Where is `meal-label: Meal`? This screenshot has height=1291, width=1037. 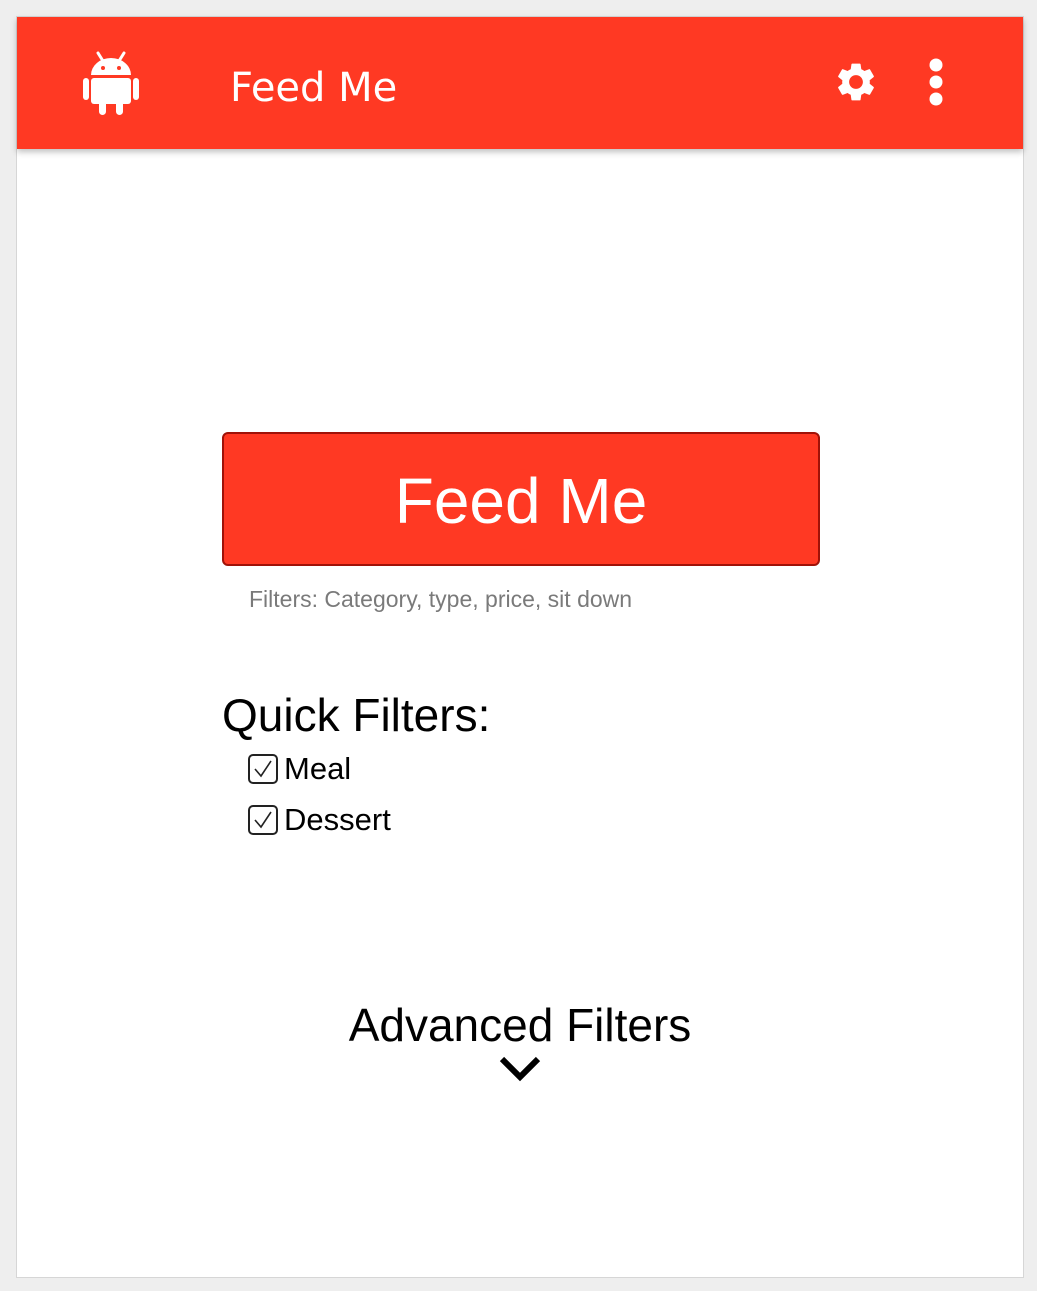 meal-label: Meal is located at coordinates (318, 768).